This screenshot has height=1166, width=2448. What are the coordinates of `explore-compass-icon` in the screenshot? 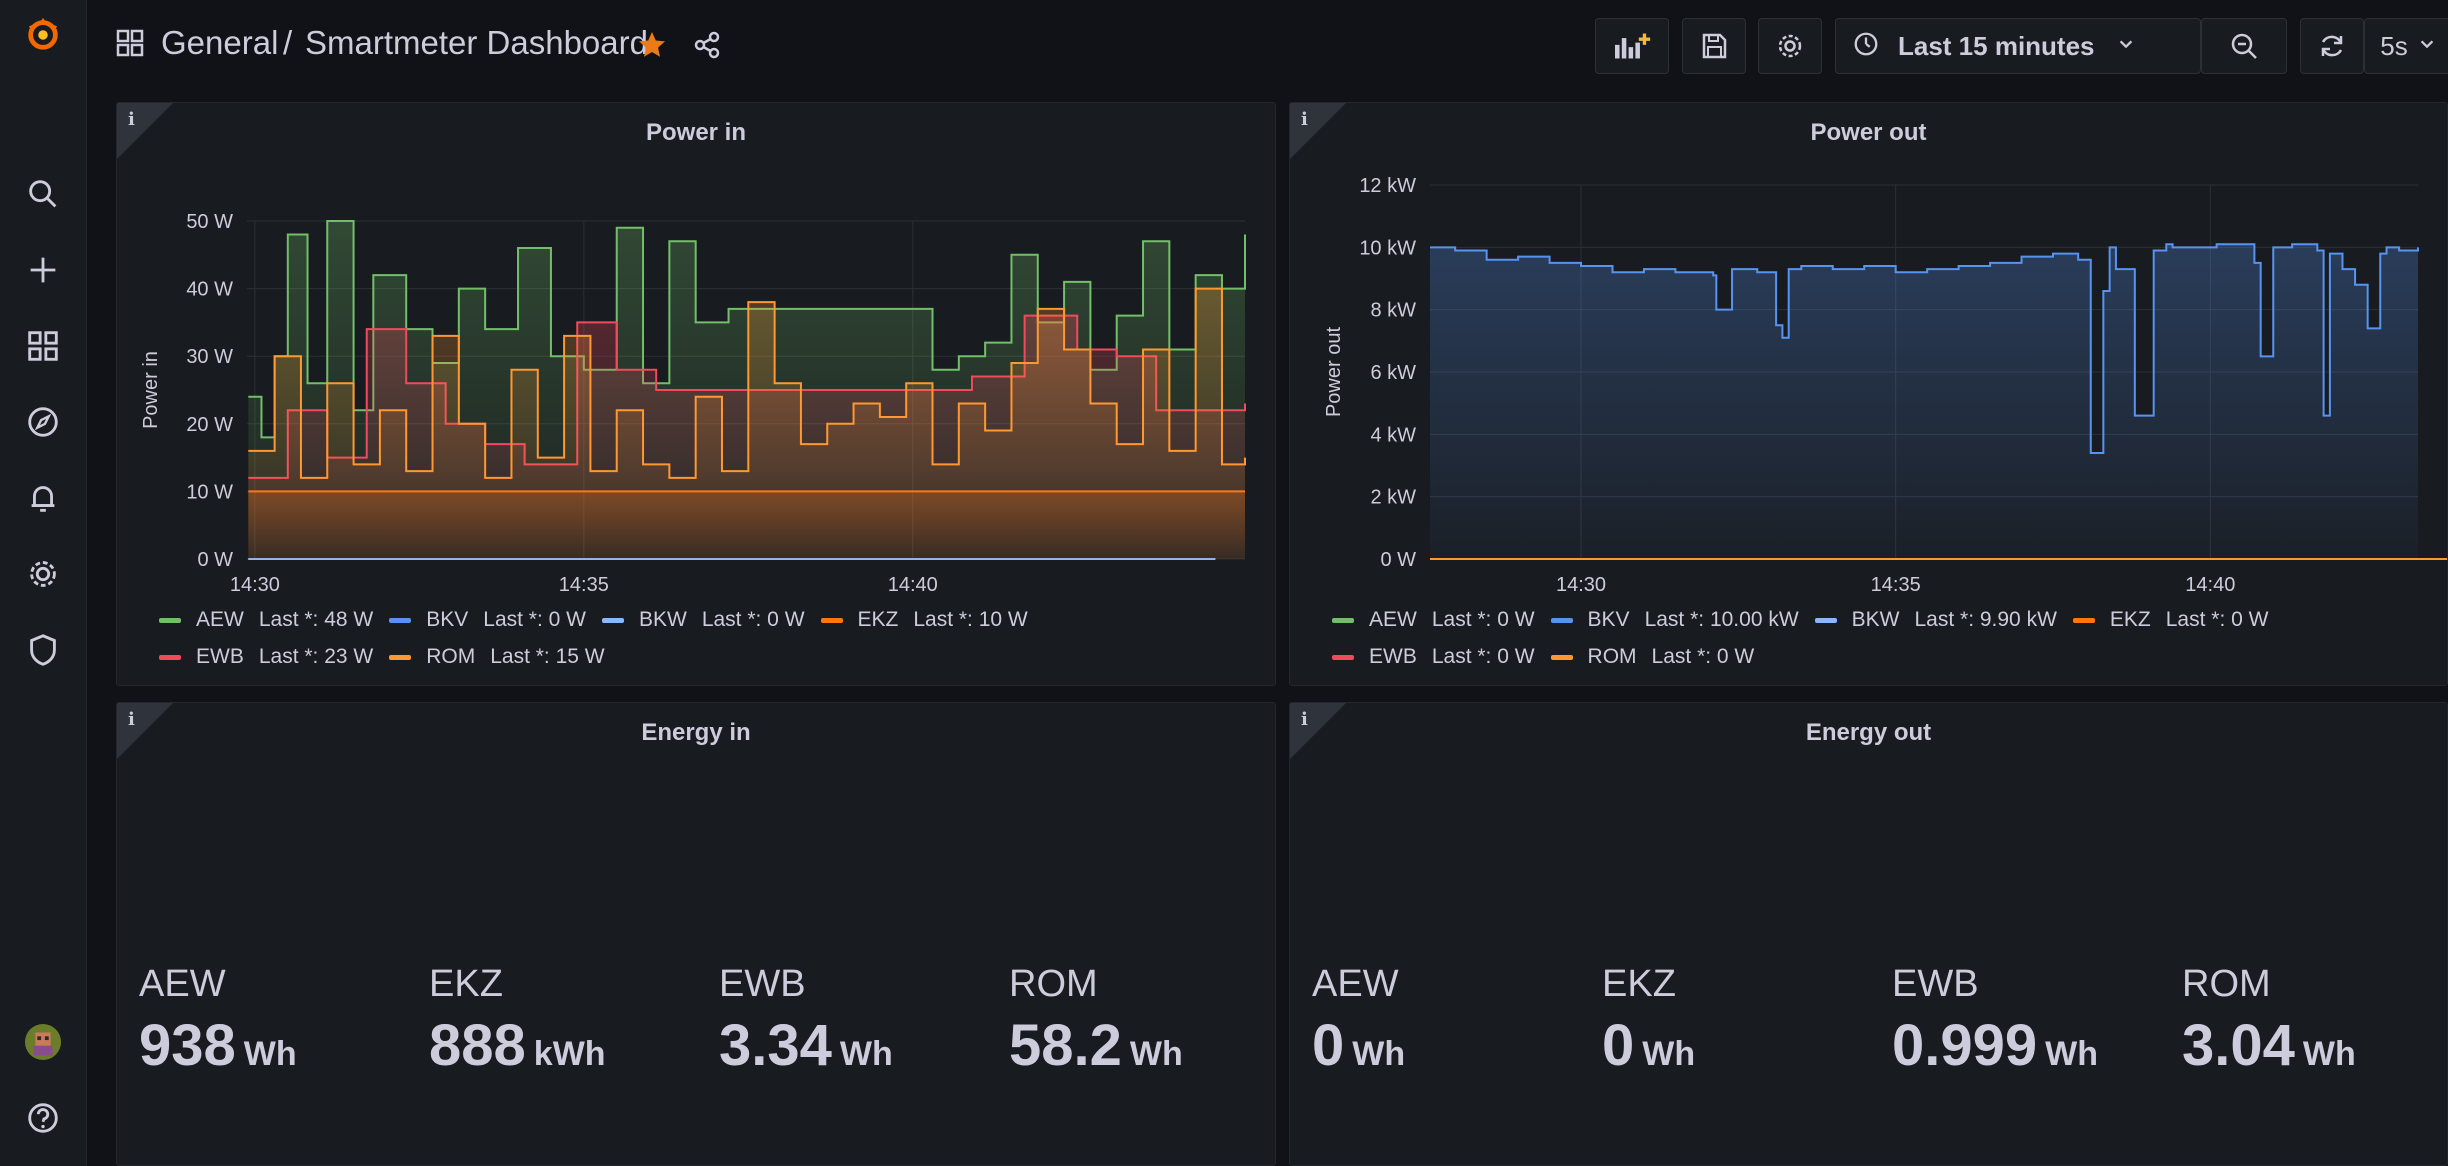 It's located at (43, 422).